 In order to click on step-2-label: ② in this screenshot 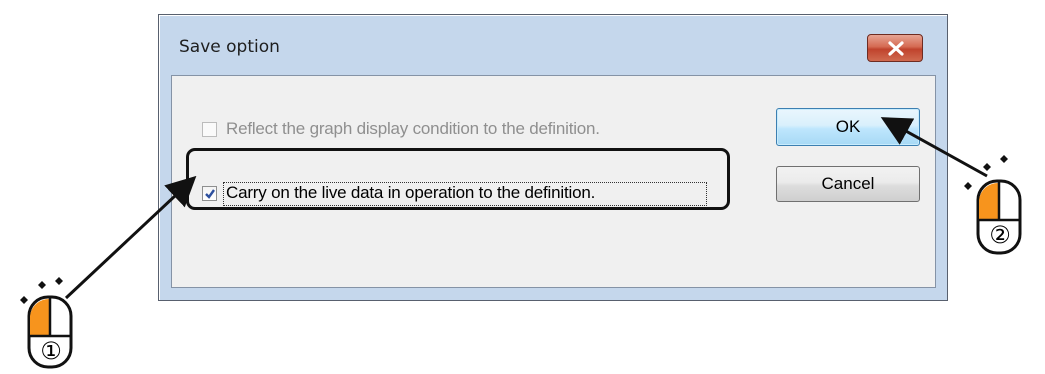, I will do `click(1000, 235)`.